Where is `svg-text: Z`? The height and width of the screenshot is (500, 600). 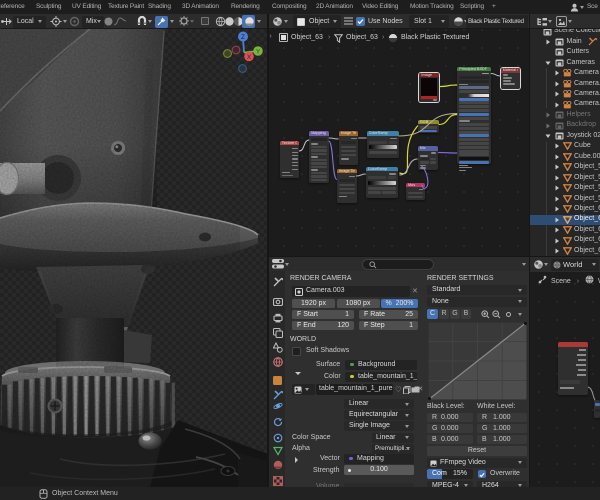
svg-text: Z is located at coordinates (243, 37).